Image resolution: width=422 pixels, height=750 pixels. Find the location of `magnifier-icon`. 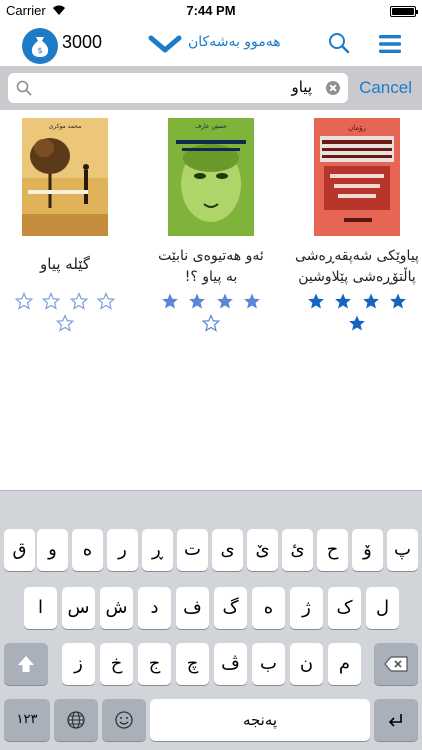

magnifier-icon is located at coordinates (24, 88).